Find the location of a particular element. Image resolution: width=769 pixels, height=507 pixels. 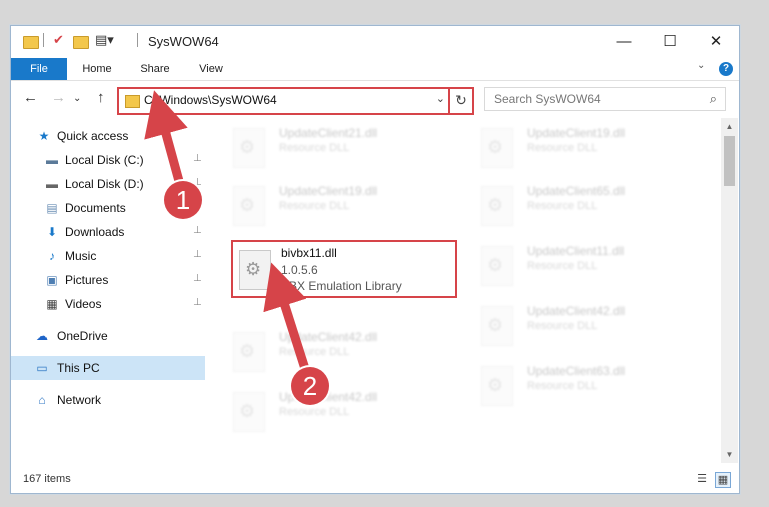

tab-view: View is located at coordinates (211, 69).